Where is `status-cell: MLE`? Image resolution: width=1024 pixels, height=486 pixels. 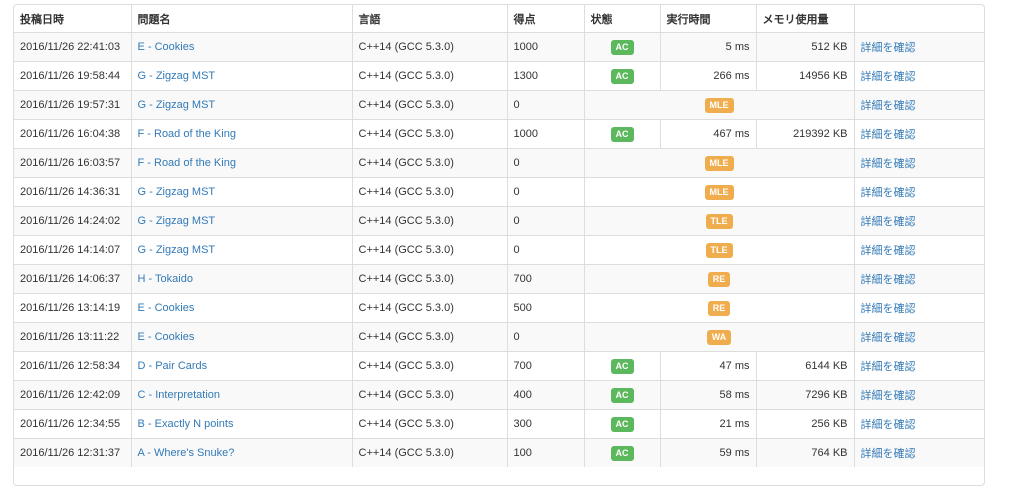 status-cell: MLE is located at coordinates (718, 163).